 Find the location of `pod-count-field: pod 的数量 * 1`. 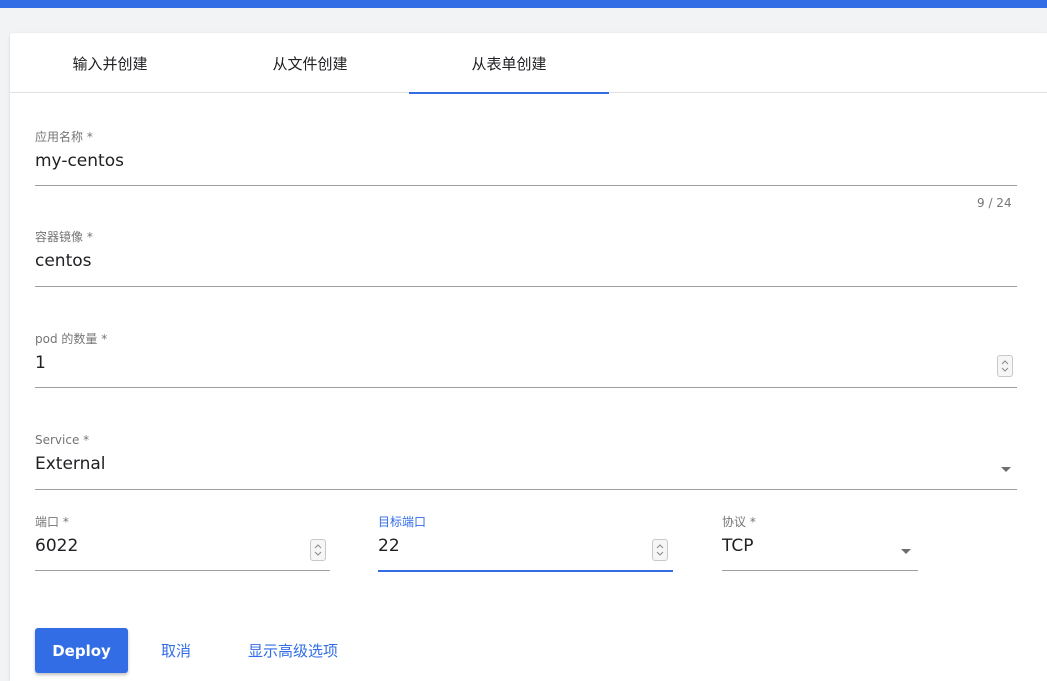

pod-count-field: pod 的数量 * 1 is located at coordinates (526, 359).